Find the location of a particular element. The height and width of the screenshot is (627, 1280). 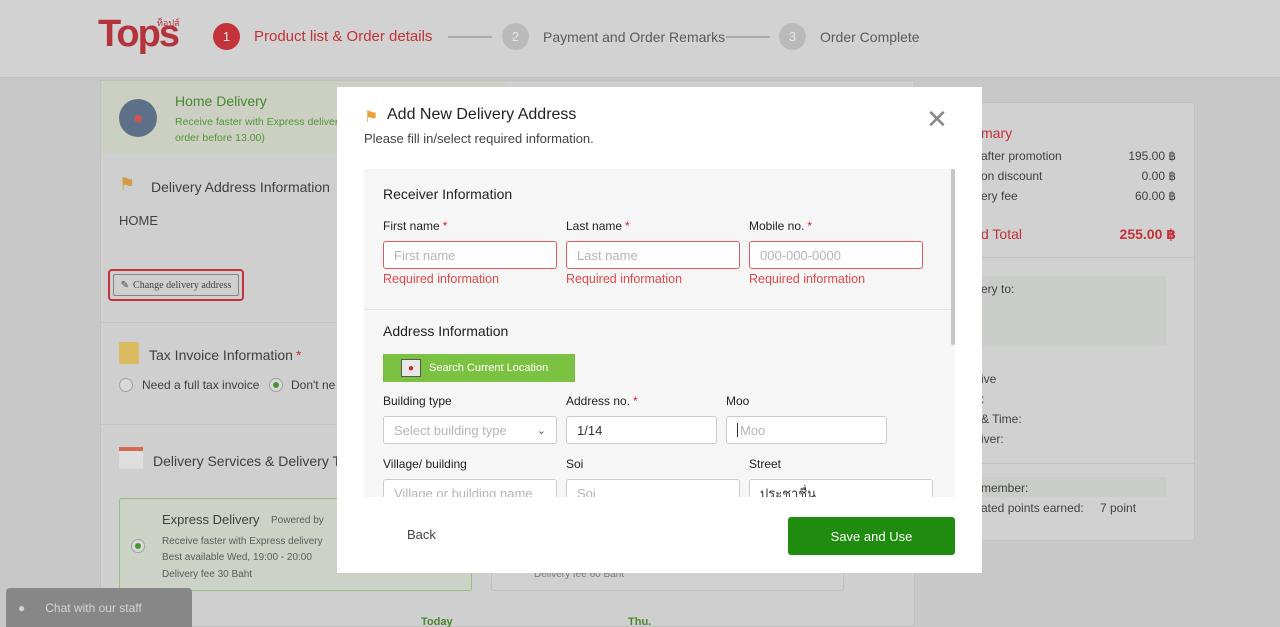

mobile-label-text: Mobile no. is located at coordinates (777, 226).